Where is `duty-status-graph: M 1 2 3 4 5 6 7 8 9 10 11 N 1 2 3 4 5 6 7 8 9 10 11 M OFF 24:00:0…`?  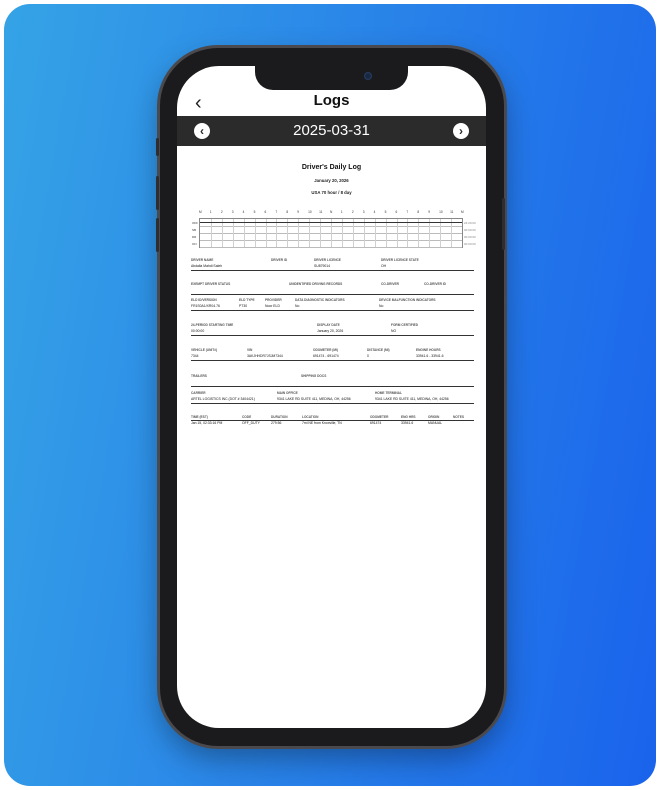 duty-status-graph: M 1 2 3 4 5 6 7 8 9 10 11 N 1 2 3 4 5 6 7 8 9 10 11 M OFF 24:00:0… is located at coordinates (333, 230).